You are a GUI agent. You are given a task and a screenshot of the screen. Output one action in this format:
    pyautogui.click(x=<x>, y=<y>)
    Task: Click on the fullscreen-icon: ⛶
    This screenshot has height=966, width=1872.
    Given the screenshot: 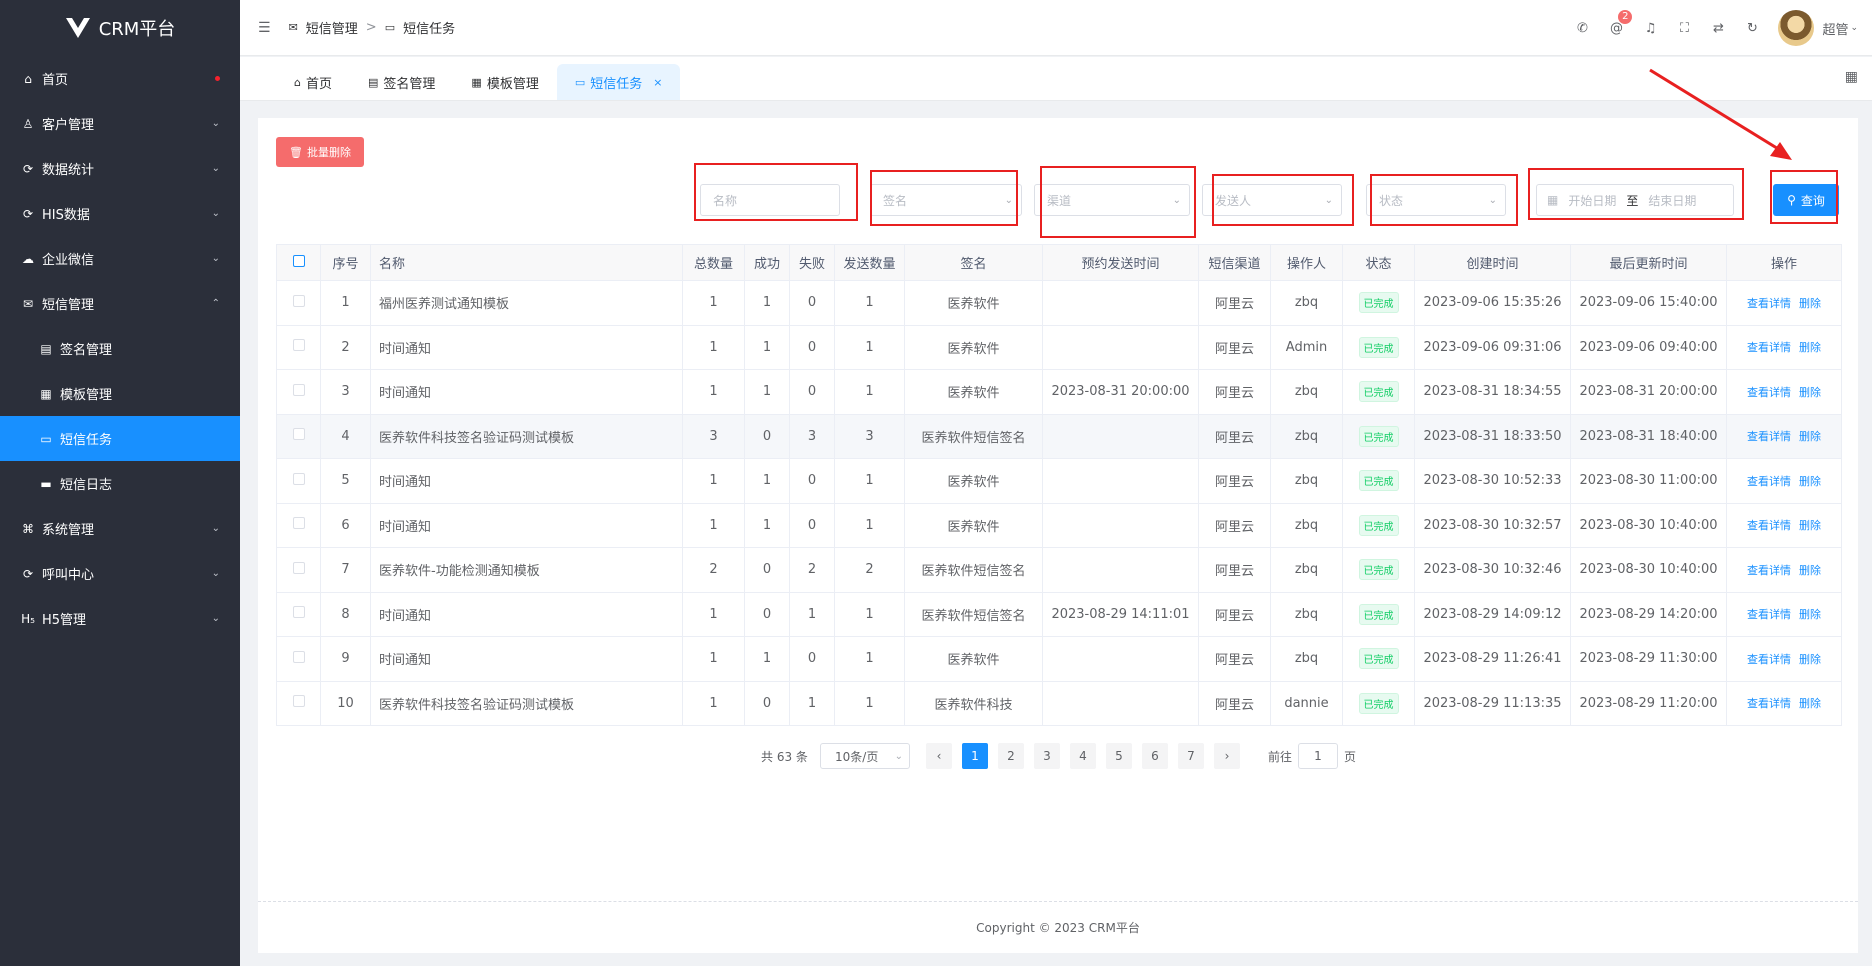 What is the action you would take?
    pyautogui.click(x=1684, y=28)
    